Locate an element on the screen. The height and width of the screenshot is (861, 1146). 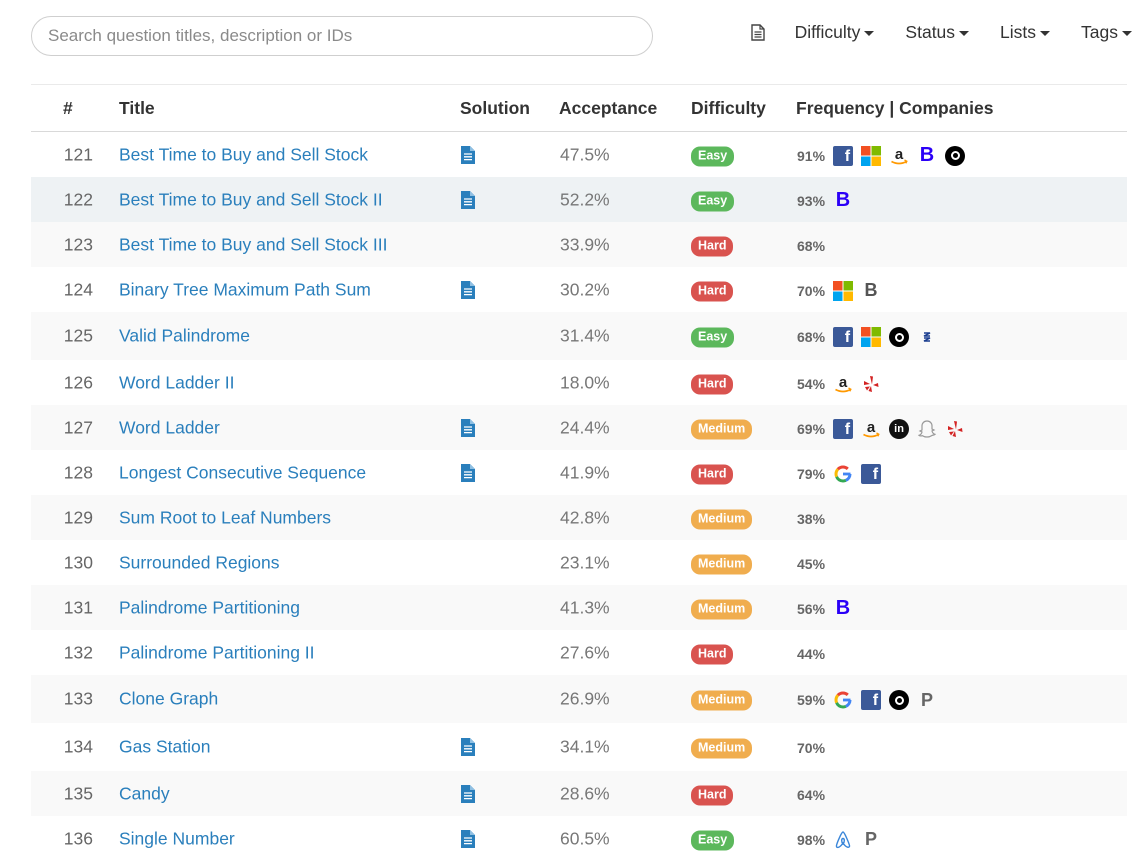
question-number: 129 is located at coordinates (78, 517).